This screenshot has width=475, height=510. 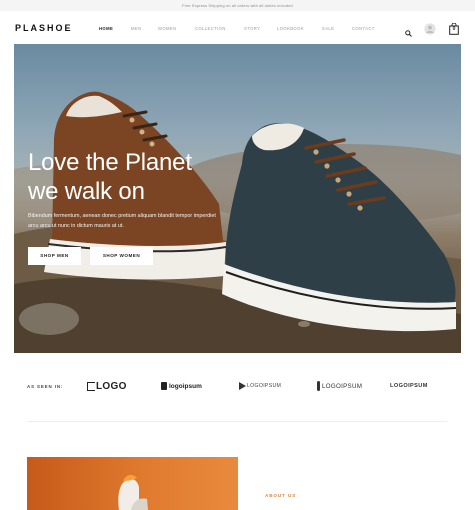 I want to click on press-logo-5: LOGOIPSUM, so click(x=409, y=386).